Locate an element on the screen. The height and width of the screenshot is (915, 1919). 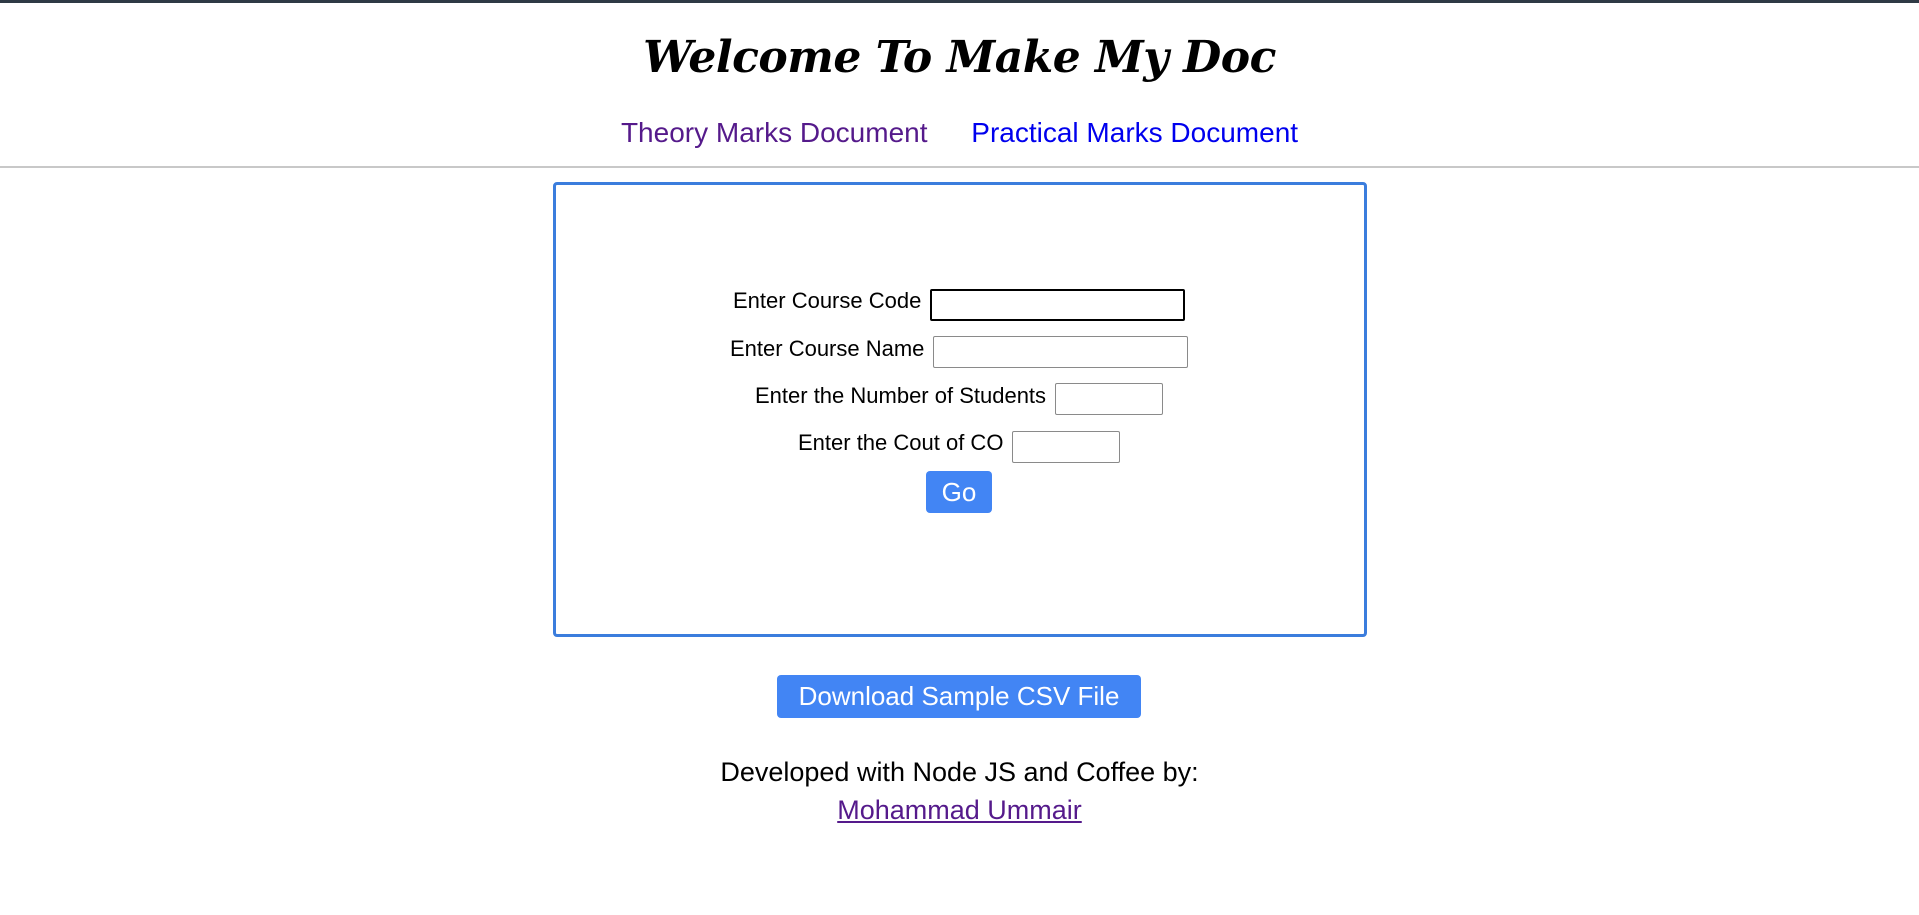
author-link: Mohammad Ummair is located at coordinates (959, 810).